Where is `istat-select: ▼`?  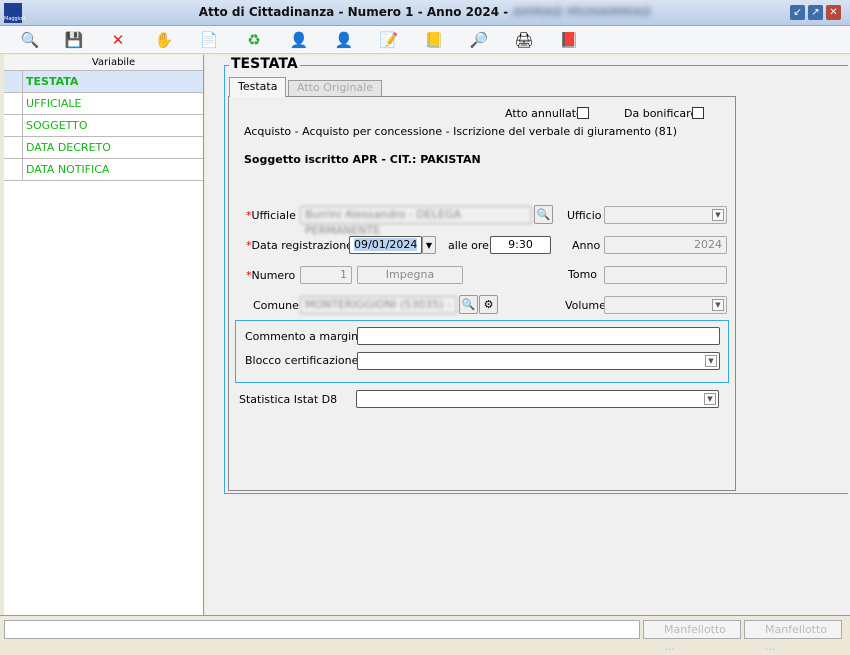 istat-select: ▼ is located at coordinates (537, 399).